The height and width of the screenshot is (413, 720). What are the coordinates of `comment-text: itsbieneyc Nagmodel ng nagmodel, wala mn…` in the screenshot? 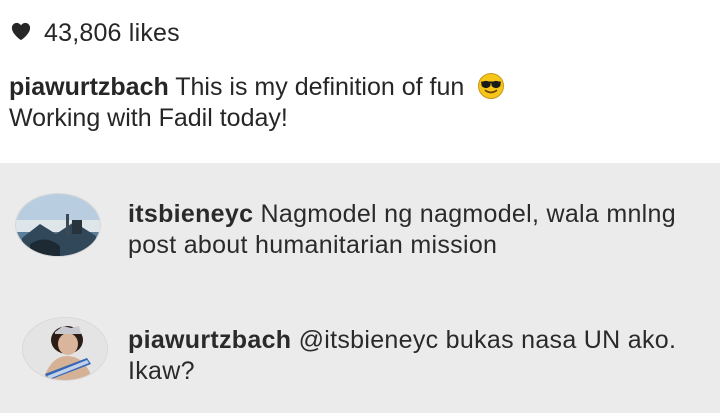 It's located at (408, 230).